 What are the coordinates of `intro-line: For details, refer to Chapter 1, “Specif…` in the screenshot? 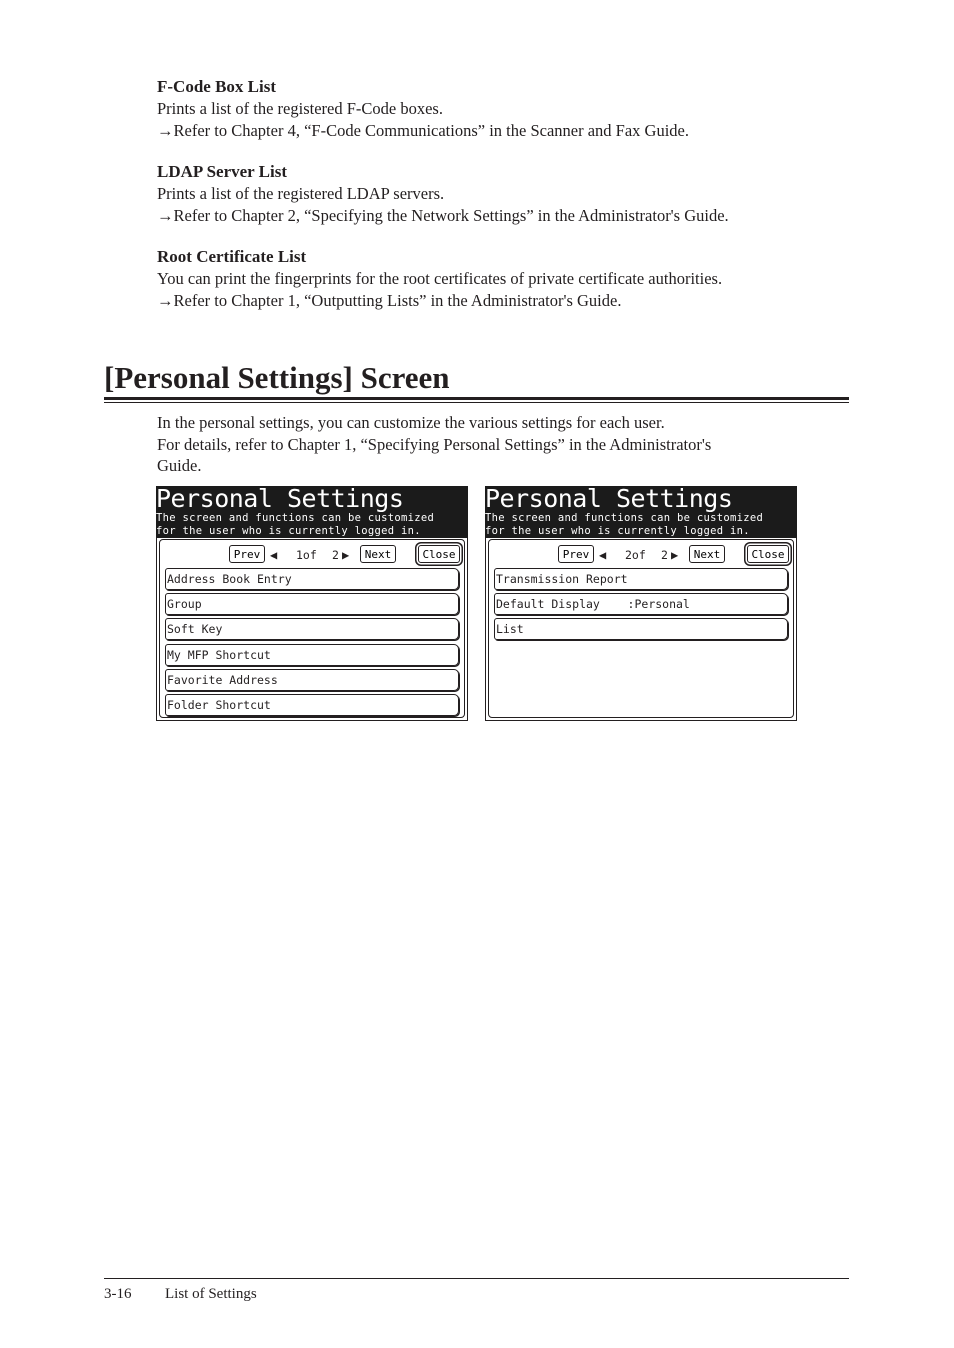 It's located at (434, 444).